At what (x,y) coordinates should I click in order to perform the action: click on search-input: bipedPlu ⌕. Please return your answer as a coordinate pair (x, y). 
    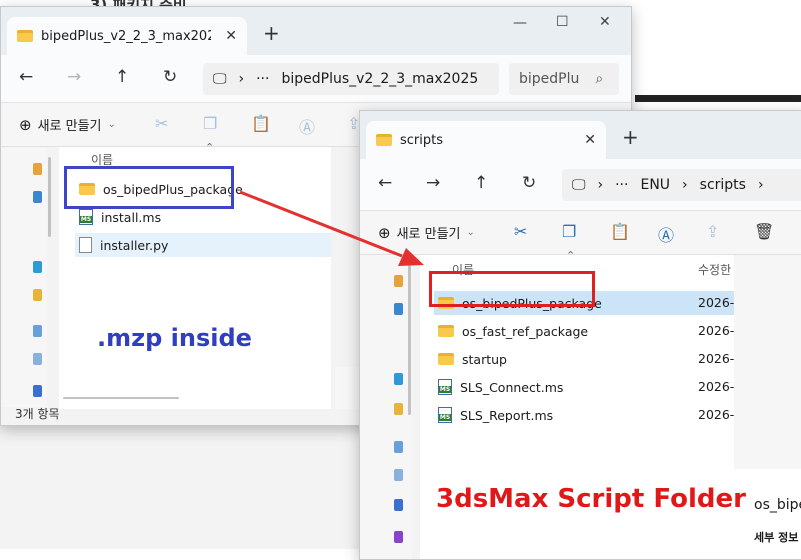
    Looking at the image, I should click on (564, 79).